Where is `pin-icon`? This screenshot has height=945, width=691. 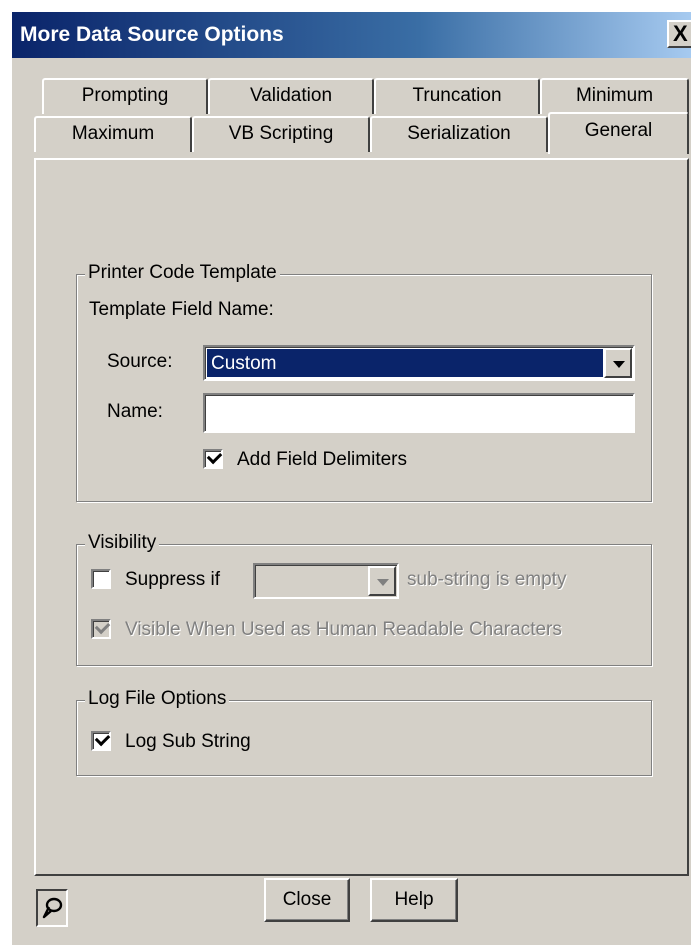 pin-icon is located at coordinates (52, 908).